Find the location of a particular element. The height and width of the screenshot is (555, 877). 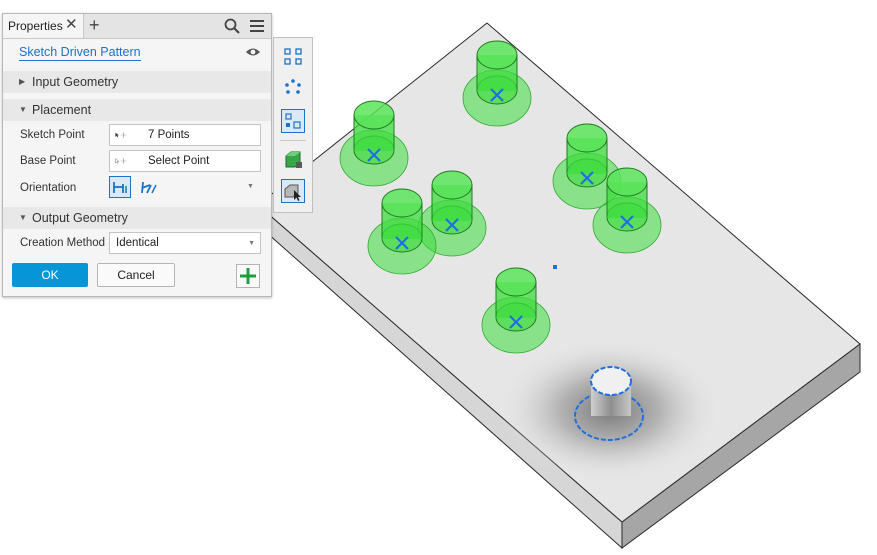

section-input-geometry: ▶ Input Geometry is located at coordinates (137, 82).